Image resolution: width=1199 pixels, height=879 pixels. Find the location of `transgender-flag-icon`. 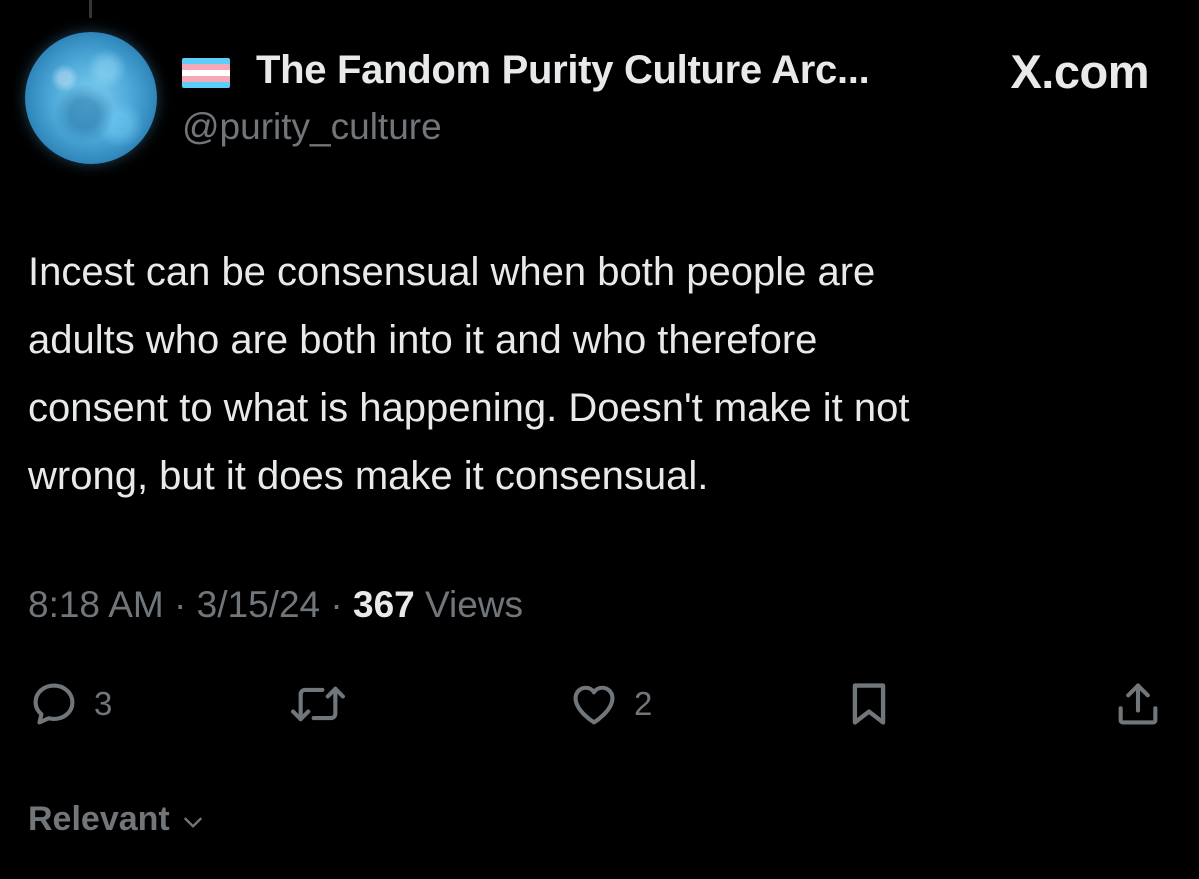

transgender-flag-icon is located at coordinates (206, 73).